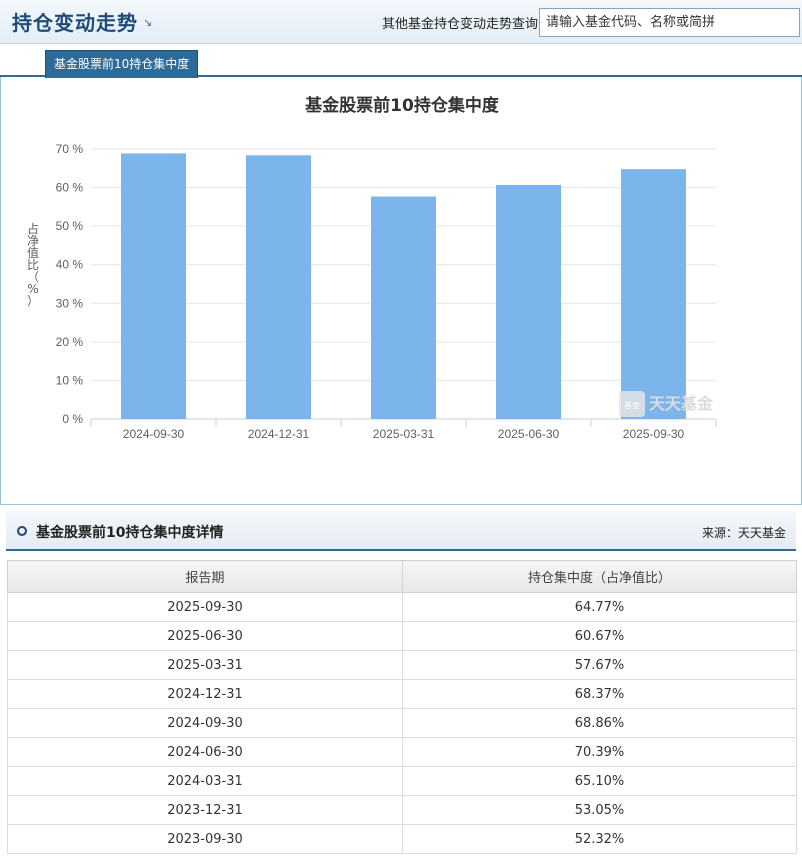  Describe the element at coordinates (205, 839) in the screenshot. I see `period-cell: 2023-09-30` at that location.